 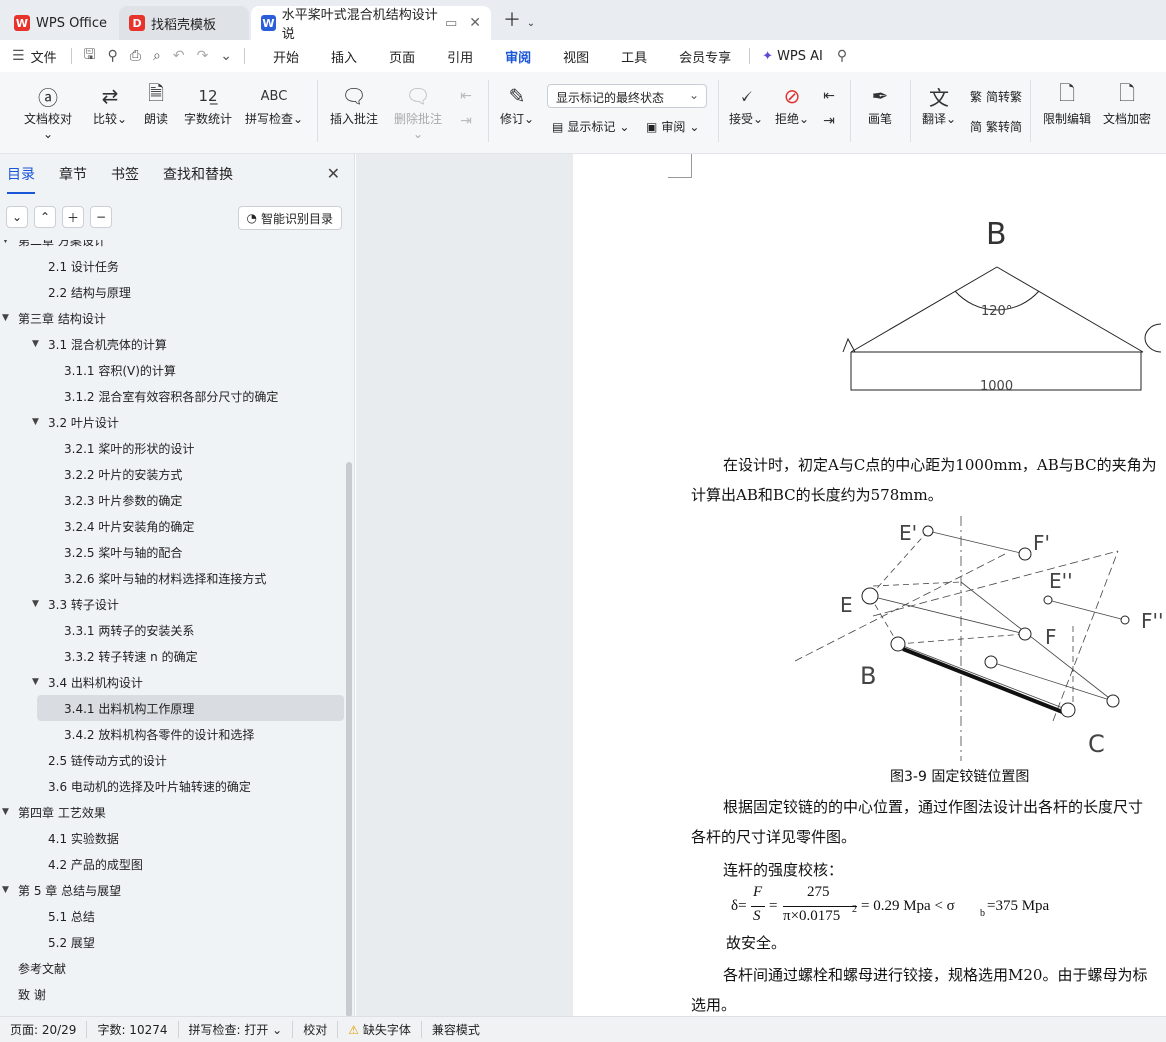 I want to click on save-icon: 🖫, so click(x=90, y=56).